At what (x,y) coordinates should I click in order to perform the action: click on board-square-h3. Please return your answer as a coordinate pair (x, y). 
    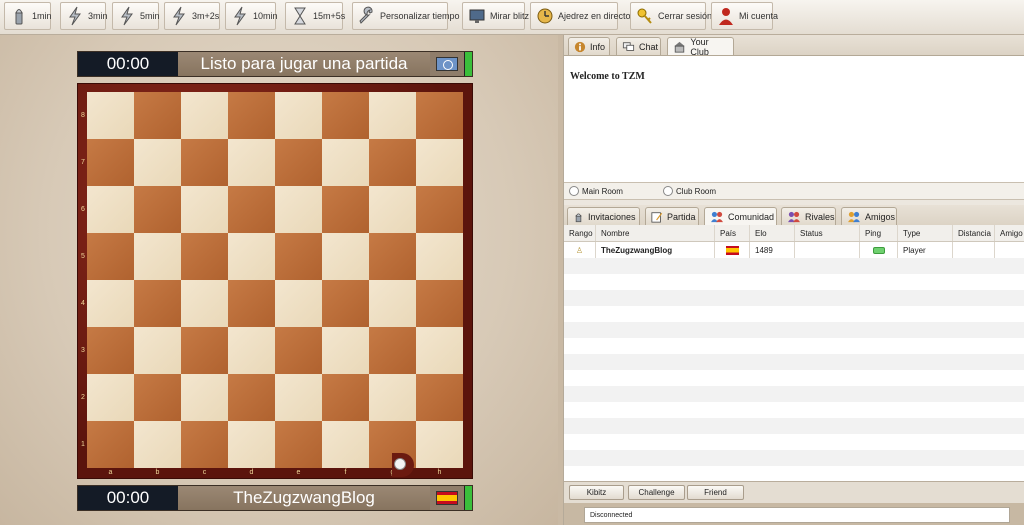
    Looking at the image, I should click on (439, 350).